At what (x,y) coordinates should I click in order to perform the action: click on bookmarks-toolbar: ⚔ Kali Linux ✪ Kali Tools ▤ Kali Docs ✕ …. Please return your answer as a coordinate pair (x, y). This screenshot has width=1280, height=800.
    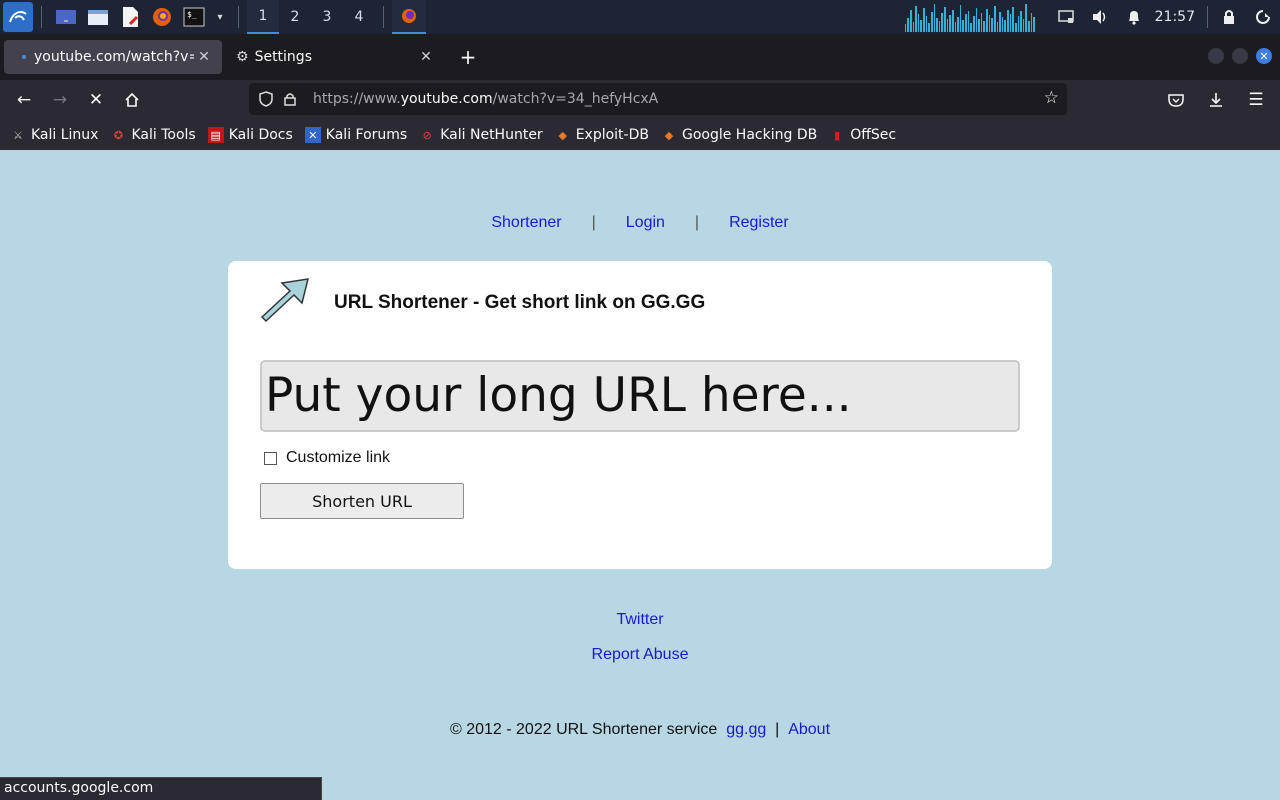
    Looking at the image, I should click on (640, 135).